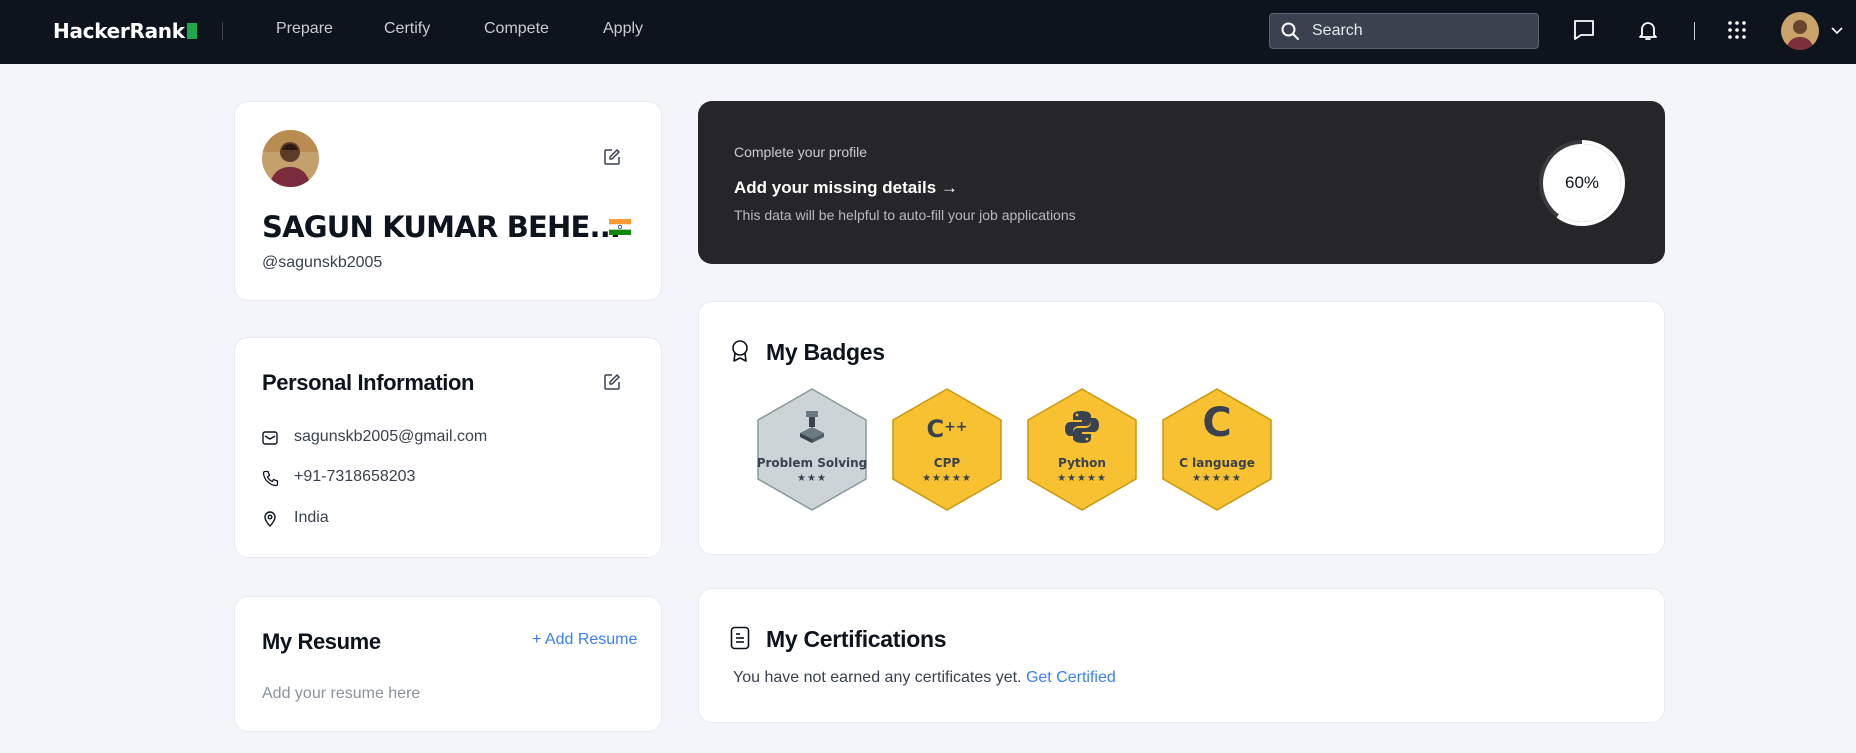  Describe the element at coordinates (947, 429) in the screenshot. I see `cpp-logo-icon: C++` at that location.